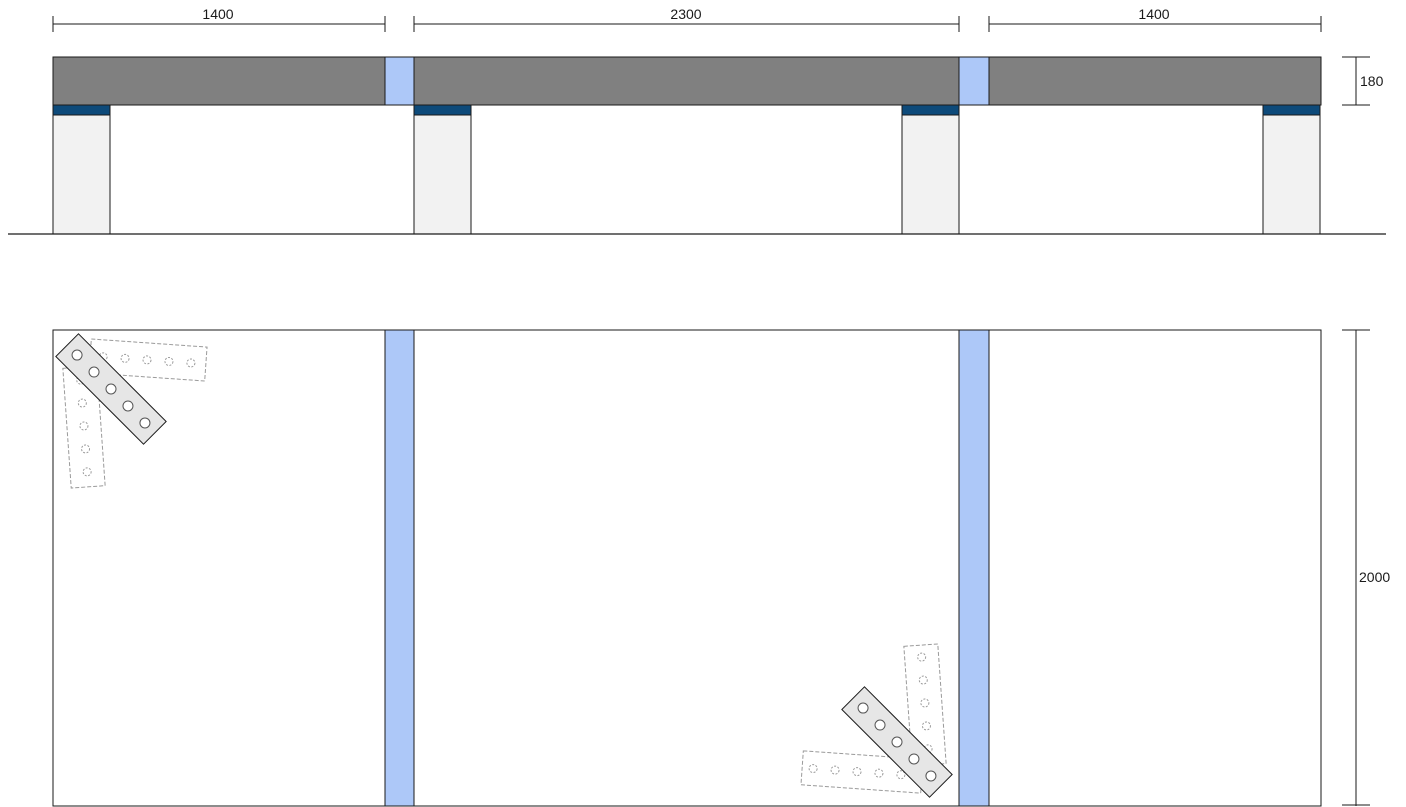  I want to click on slab-segment-middle, so click(686, 81).